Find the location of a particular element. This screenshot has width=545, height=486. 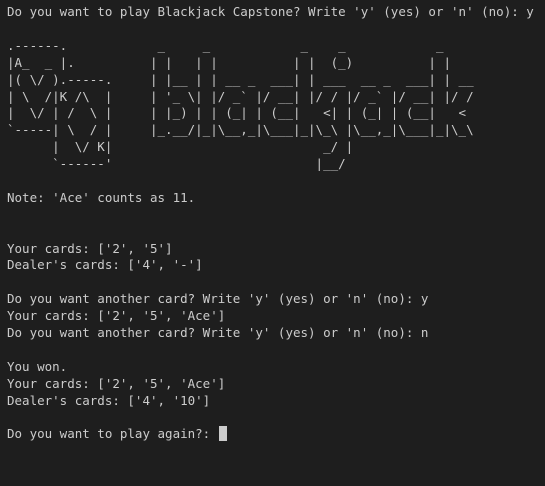

line-text: Dealer's cards: ['4', '-'] is located at coordinates (105, 265).